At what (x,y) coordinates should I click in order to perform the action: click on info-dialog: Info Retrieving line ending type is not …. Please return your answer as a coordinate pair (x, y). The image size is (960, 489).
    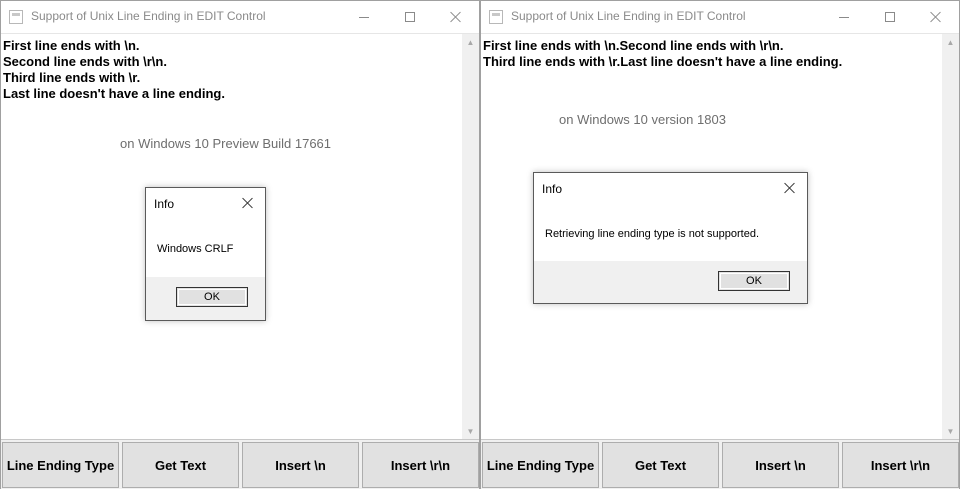
    Looking at the image, I should click on (670, 238).